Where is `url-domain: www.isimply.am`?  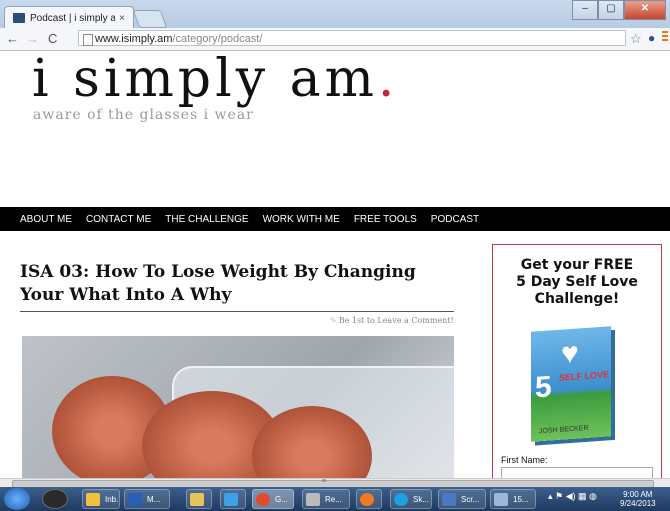 url-domain: www.isimply.am is located at coordinates (134, 39).